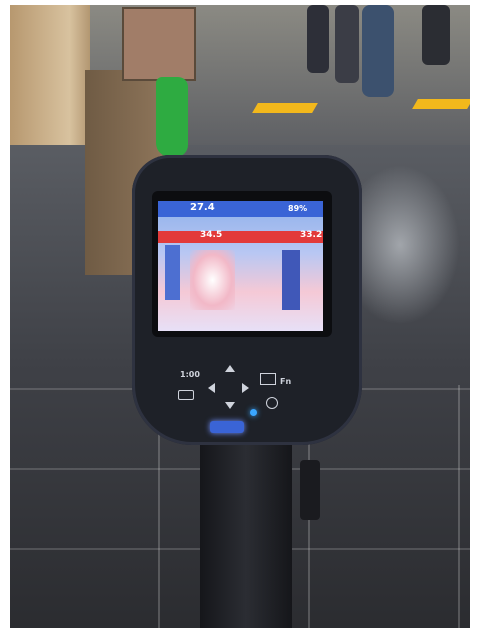  I want to click on status-light-icon, so click(253, 412).